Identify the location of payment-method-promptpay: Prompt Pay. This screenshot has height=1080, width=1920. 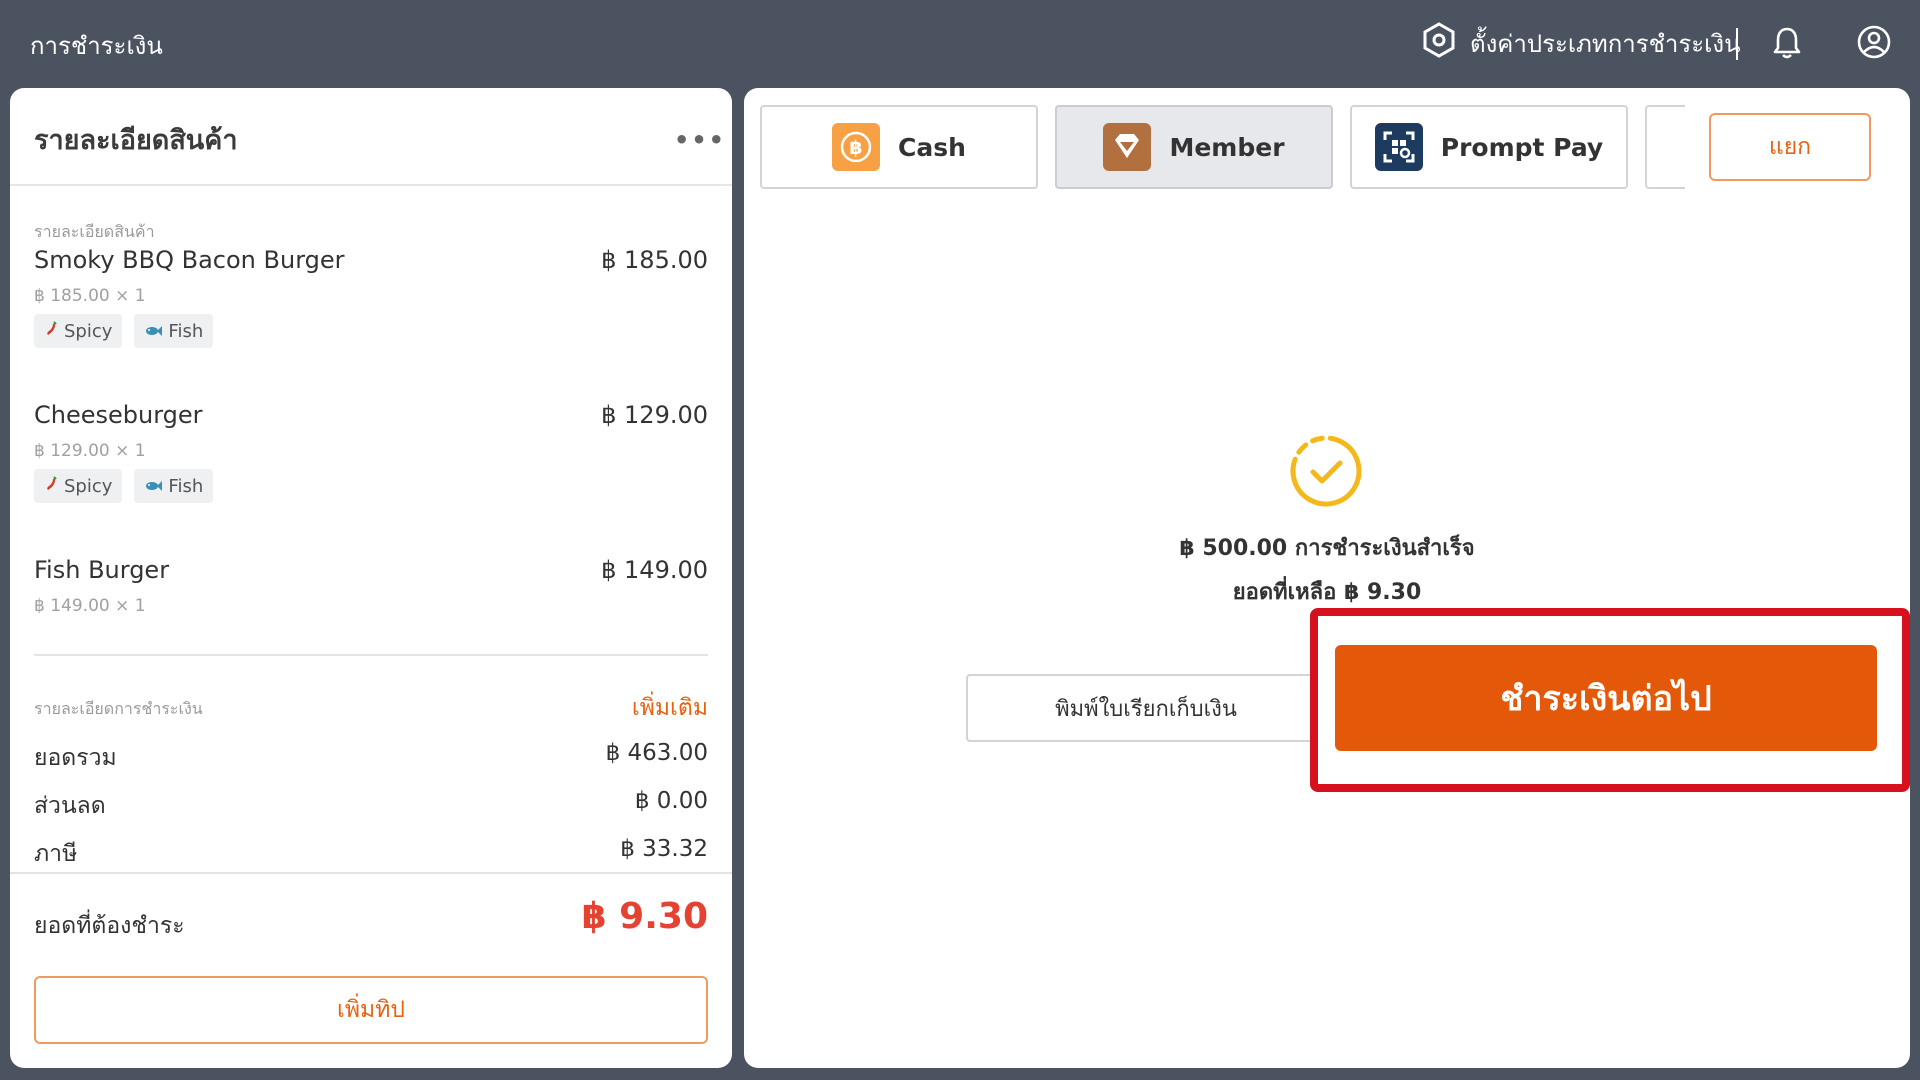
(1489, 147).